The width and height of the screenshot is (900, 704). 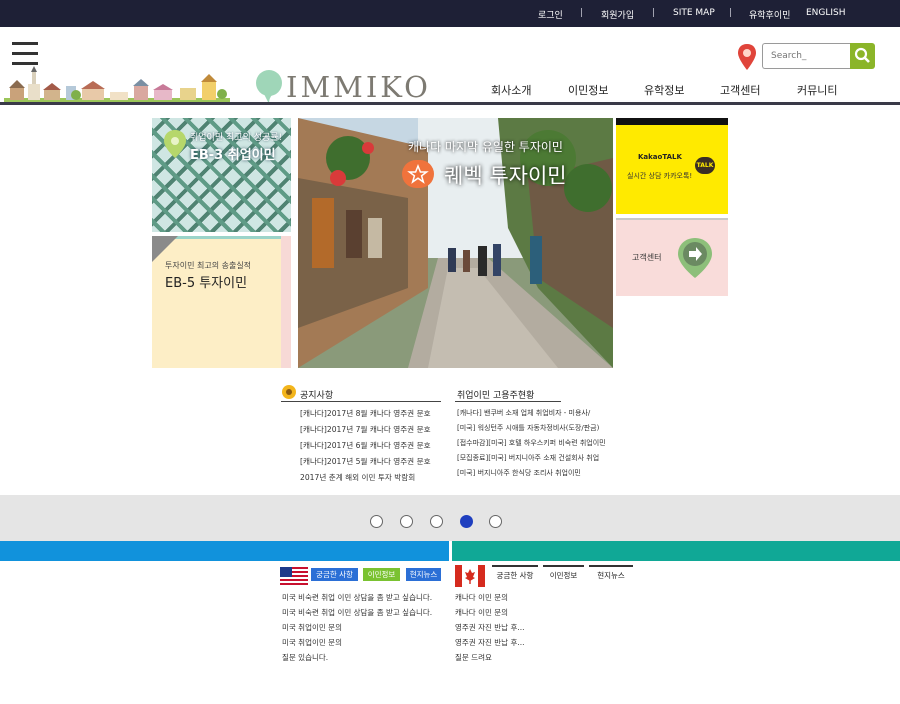 I want to click on eb3-title: EB-3 취업이민, so click(x=233, y=155).